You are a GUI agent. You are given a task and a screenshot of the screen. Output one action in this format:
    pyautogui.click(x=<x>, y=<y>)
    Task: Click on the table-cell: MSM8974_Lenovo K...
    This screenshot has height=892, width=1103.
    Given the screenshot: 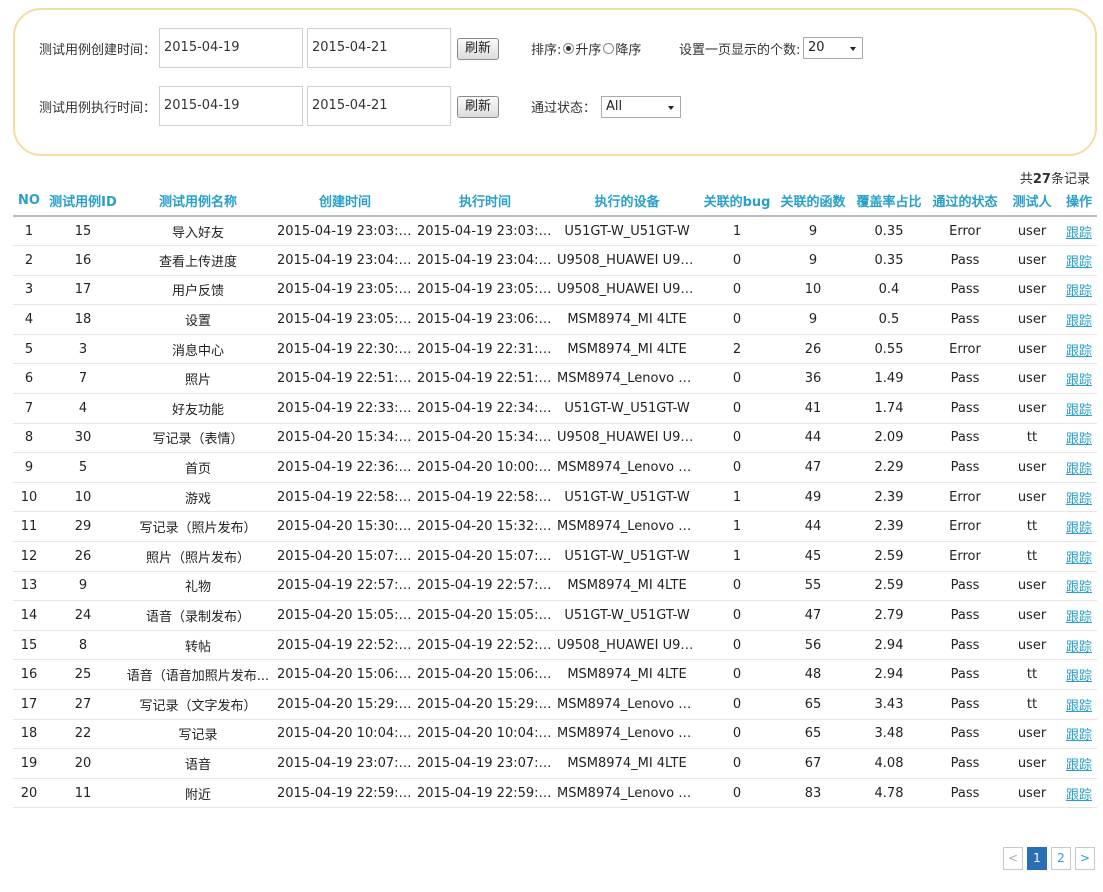 What is the action you would take?
    pyautogui.click(x=627, y=467)
    